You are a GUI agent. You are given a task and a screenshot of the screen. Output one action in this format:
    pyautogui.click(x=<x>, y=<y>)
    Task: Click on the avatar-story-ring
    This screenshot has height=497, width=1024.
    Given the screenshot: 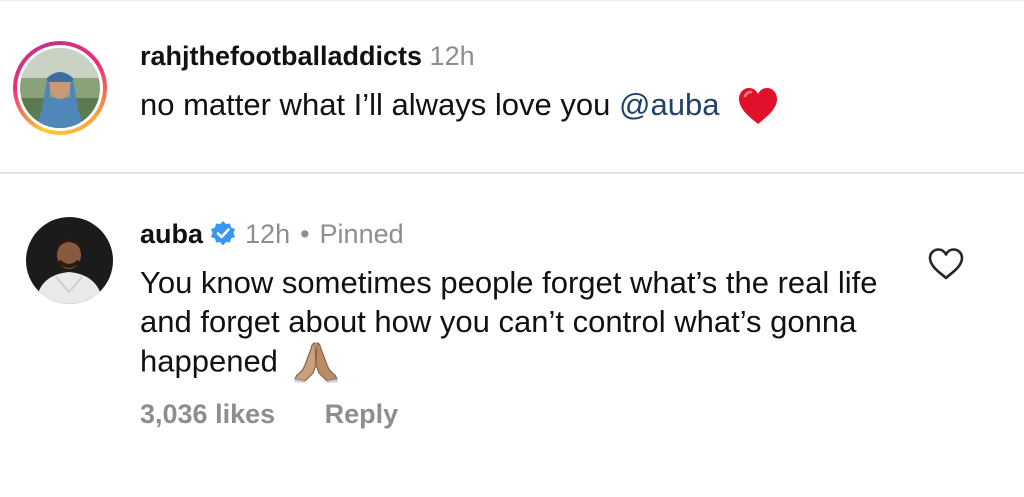 What is the action you would take?
    pyautogui.click(x=60, y=88)
    